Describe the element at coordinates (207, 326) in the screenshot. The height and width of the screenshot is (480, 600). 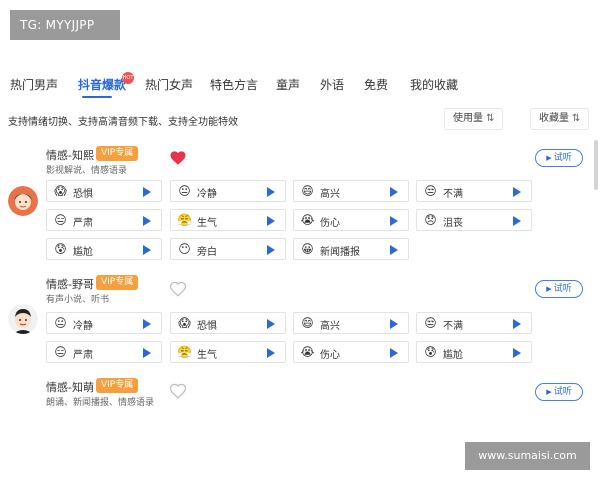
I see `emotion-label: 恐惧` at that location.